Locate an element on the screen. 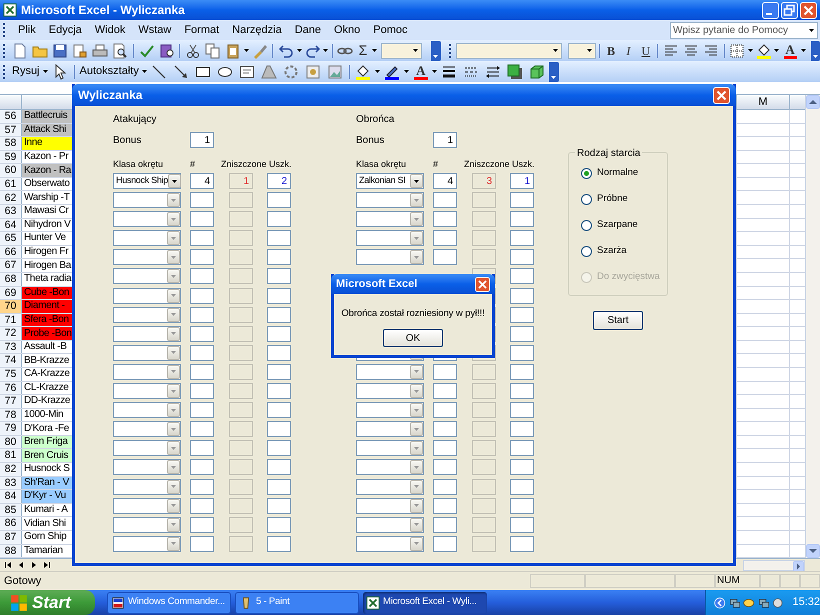 The width and height of the screenshot is (820, 615). row-header: 85 is located at coordinates (11, 510).